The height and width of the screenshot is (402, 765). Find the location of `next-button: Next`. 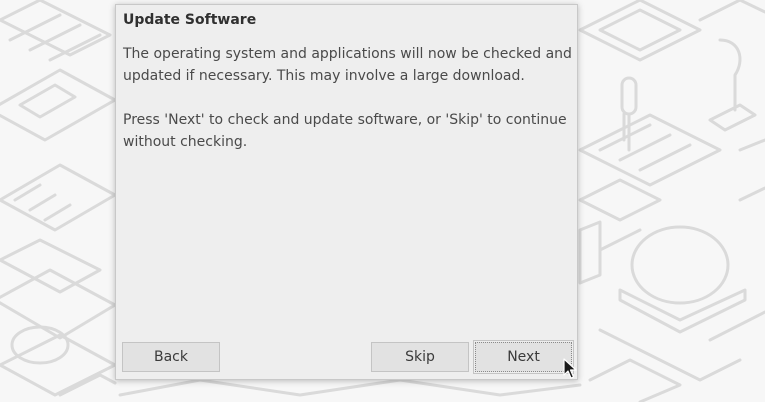

next-button: Next is located at coordinates (523, 357).